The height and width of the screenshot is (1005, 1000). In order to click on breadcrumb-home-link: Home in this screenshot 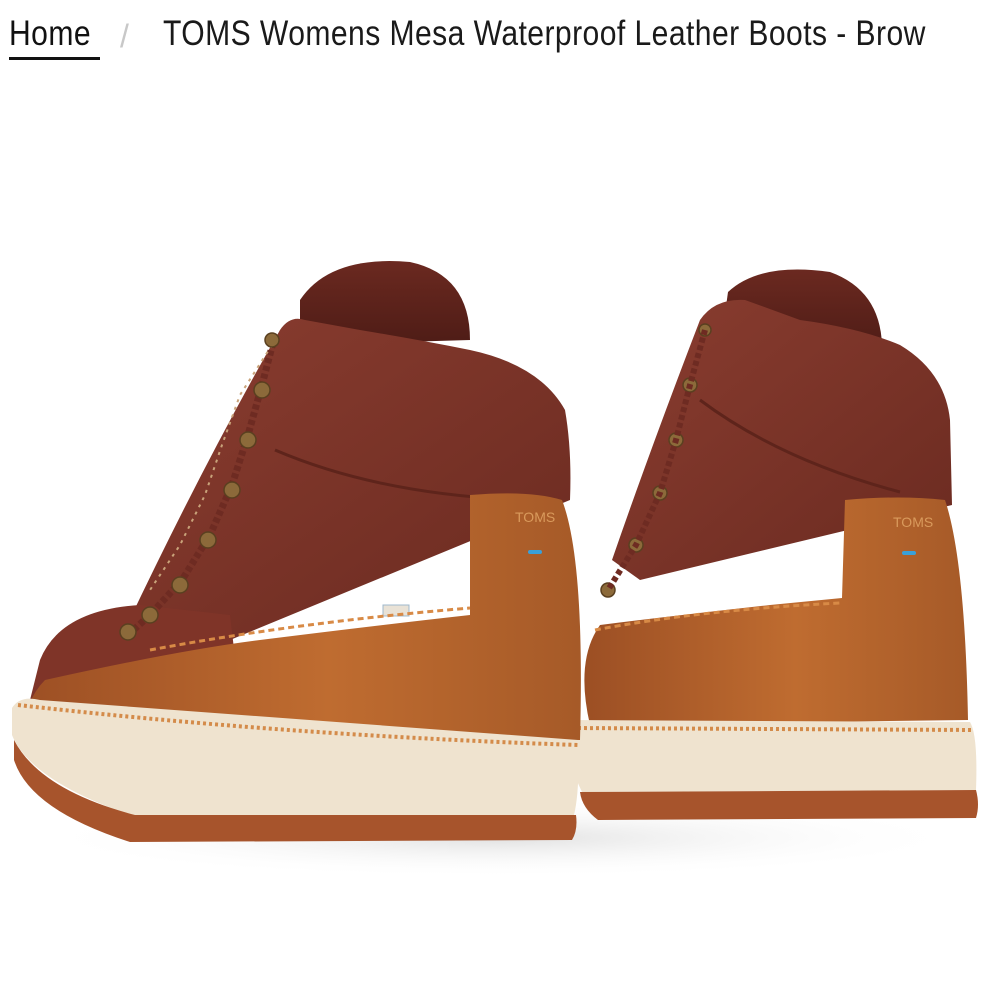, I will do `click(50, 34)`.